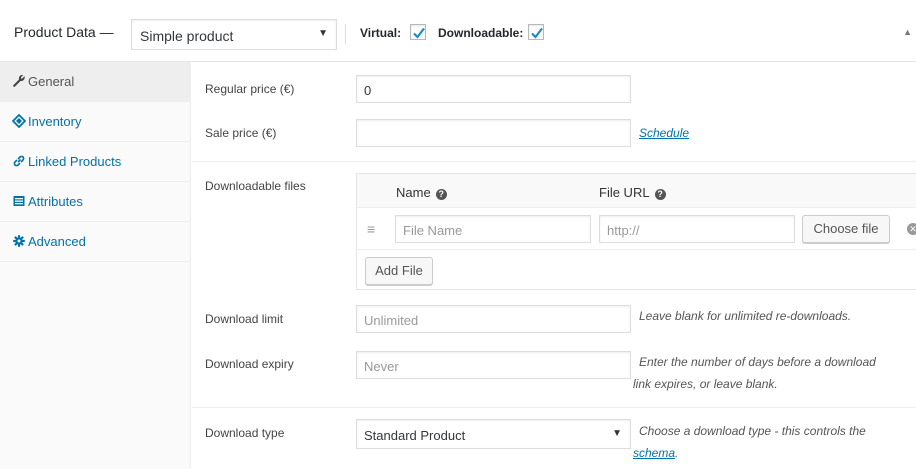 The image size is (916, 469). Describe the element at coordinates (249, 364) in the screenshot. I see `download-expiry-label: Download expiry` at that location.